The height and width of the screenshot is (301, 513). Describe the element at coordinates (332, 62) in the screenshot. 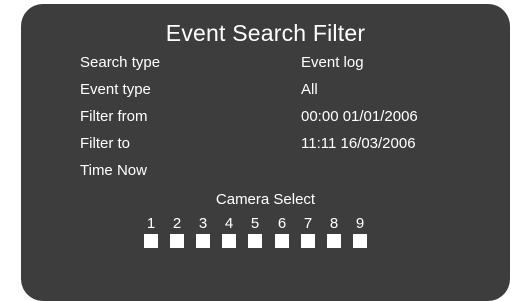

I see `search-type-value: Event log` at that location.